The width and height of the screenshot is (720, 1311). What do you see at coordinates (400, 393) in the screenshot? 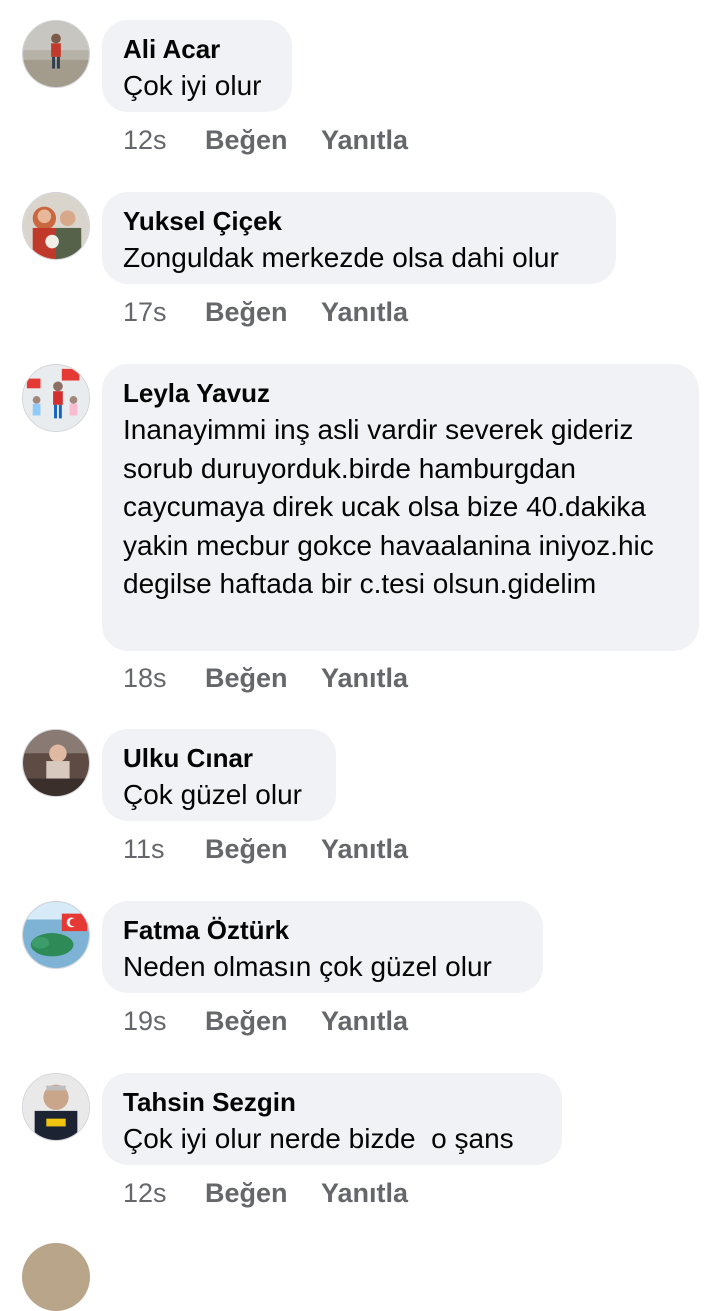
I see `commenter-name: Leyla Yavuz` at bounding box center [400, 393].